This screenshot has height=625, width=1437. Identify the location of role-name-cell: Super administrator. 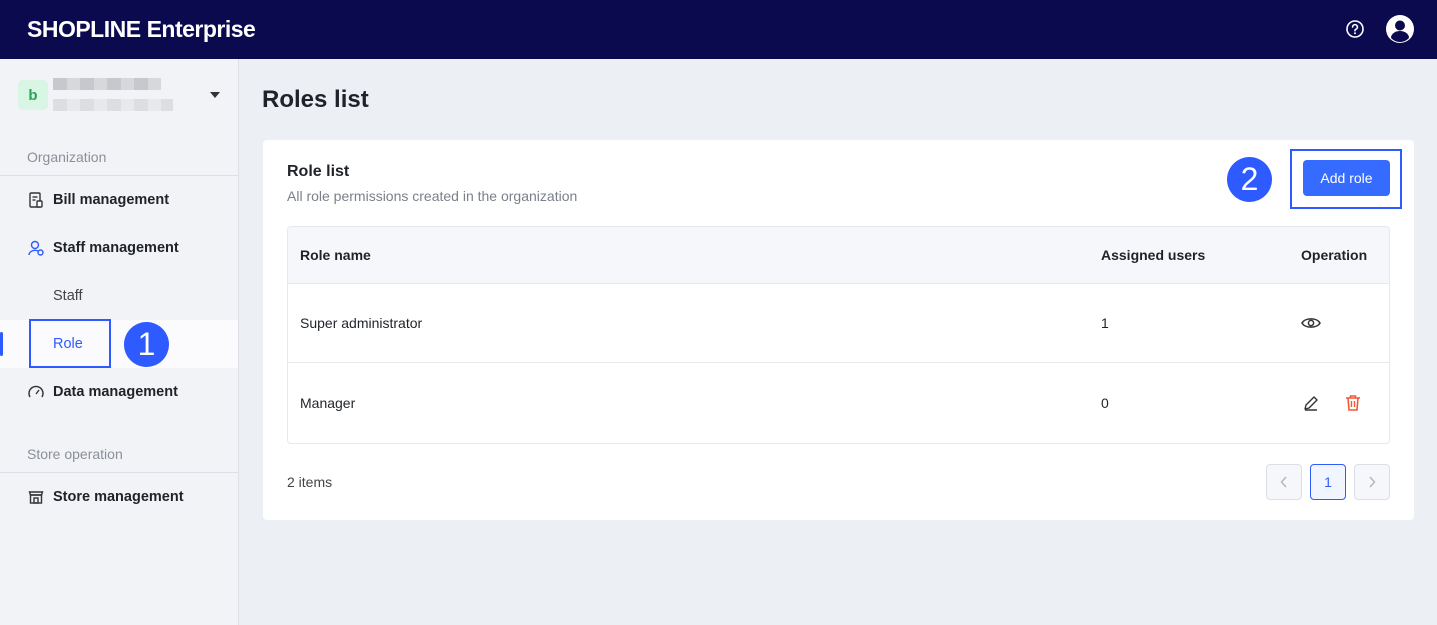
(361, 322).